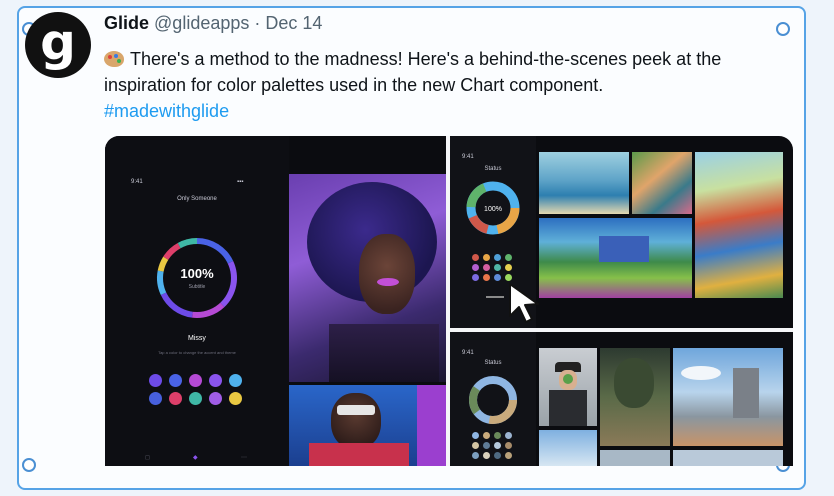 The width and height of the screenshot is (834, 496). Describe the element at coordinates (195, 458) in the screenshot. I see `tab-icon-chart: ◆` at that location.